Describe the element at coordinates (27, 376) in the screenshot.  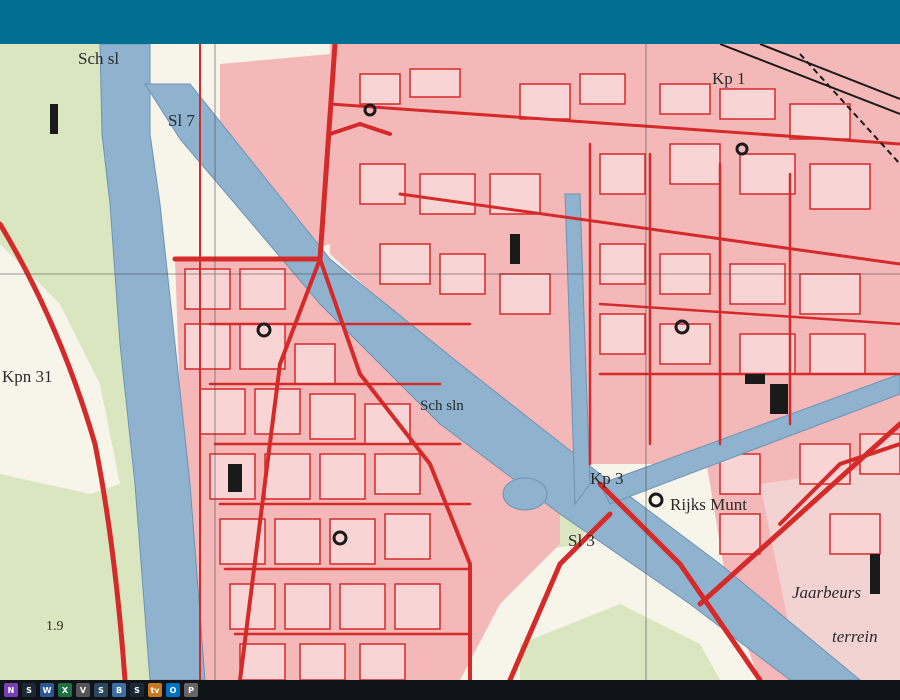
I see `label-kp-31: Kpn 31` at that location.